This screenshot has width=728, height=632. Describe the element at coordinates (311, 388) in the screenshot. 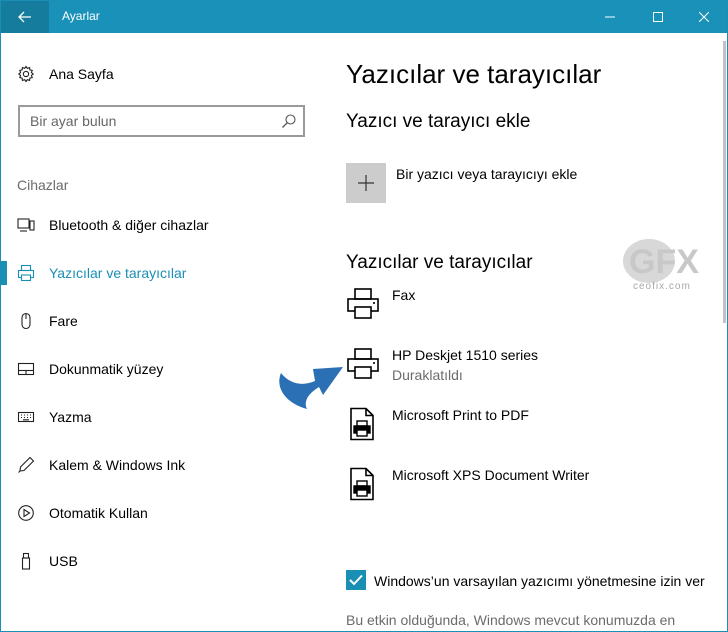

I see `annotation-arrow-icon` at that location.